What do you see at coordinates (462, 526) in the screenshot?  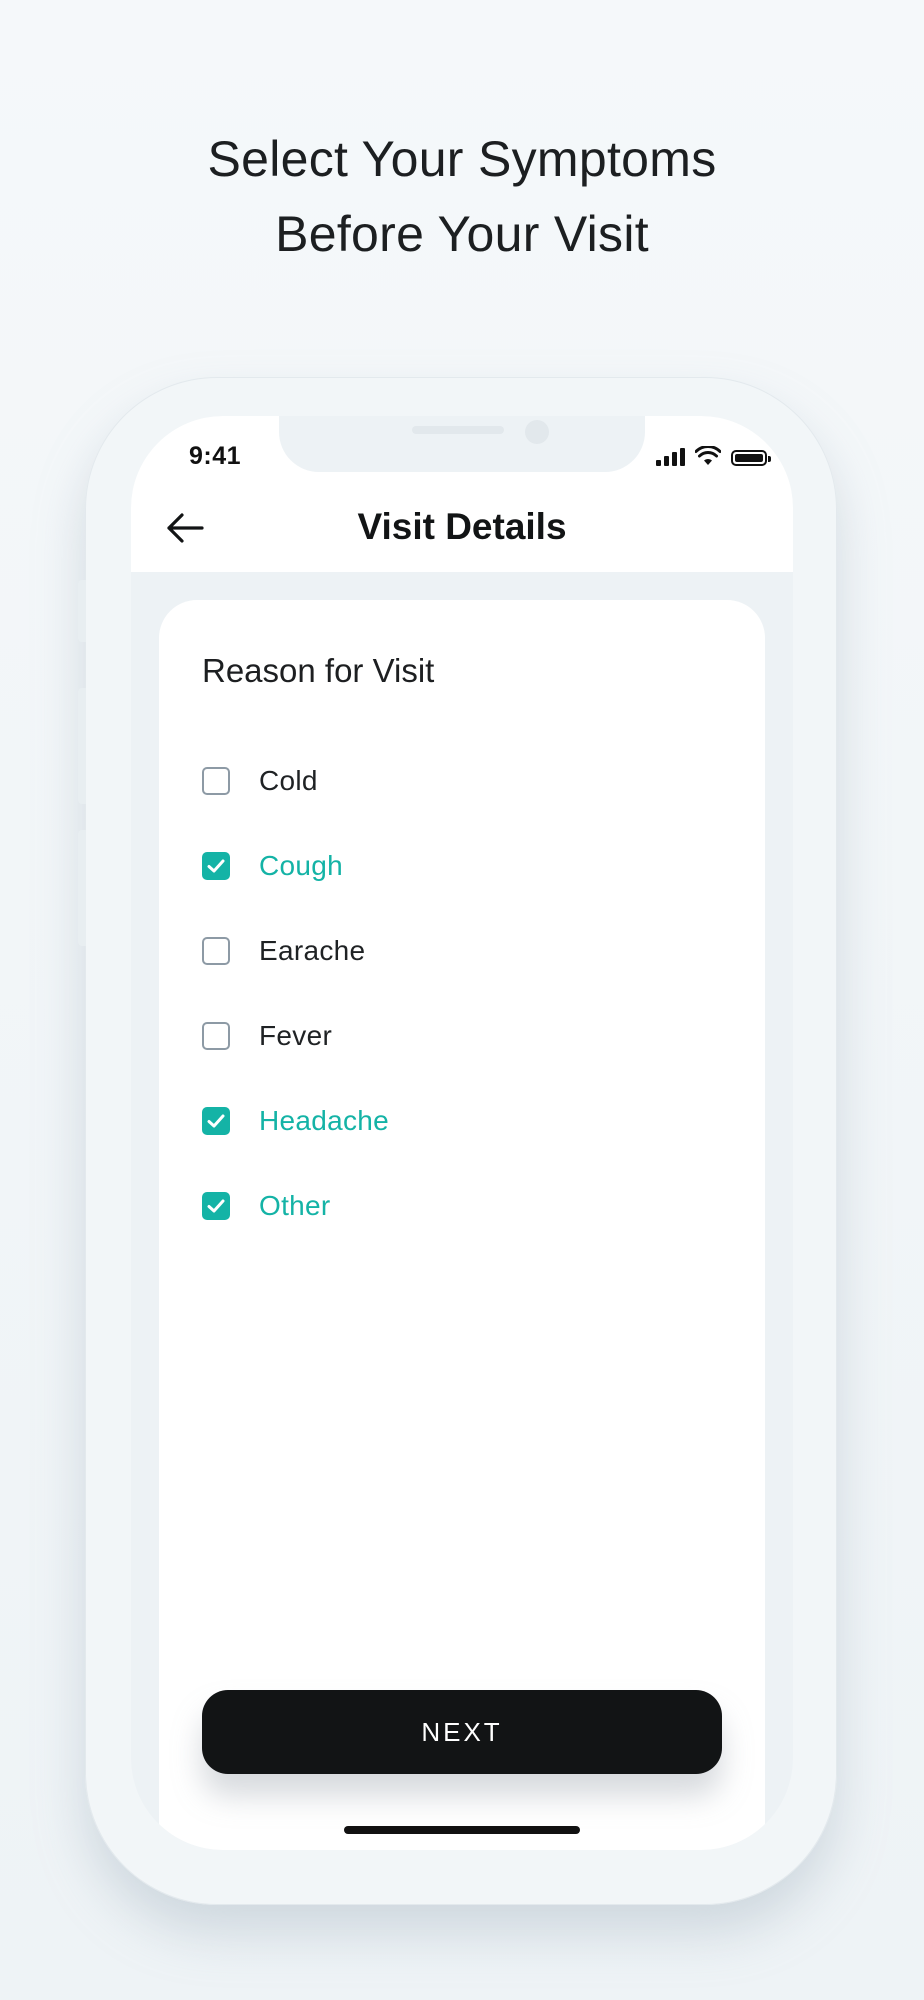 I see `page-title: Visit Details` at bounding box center [462, 526].